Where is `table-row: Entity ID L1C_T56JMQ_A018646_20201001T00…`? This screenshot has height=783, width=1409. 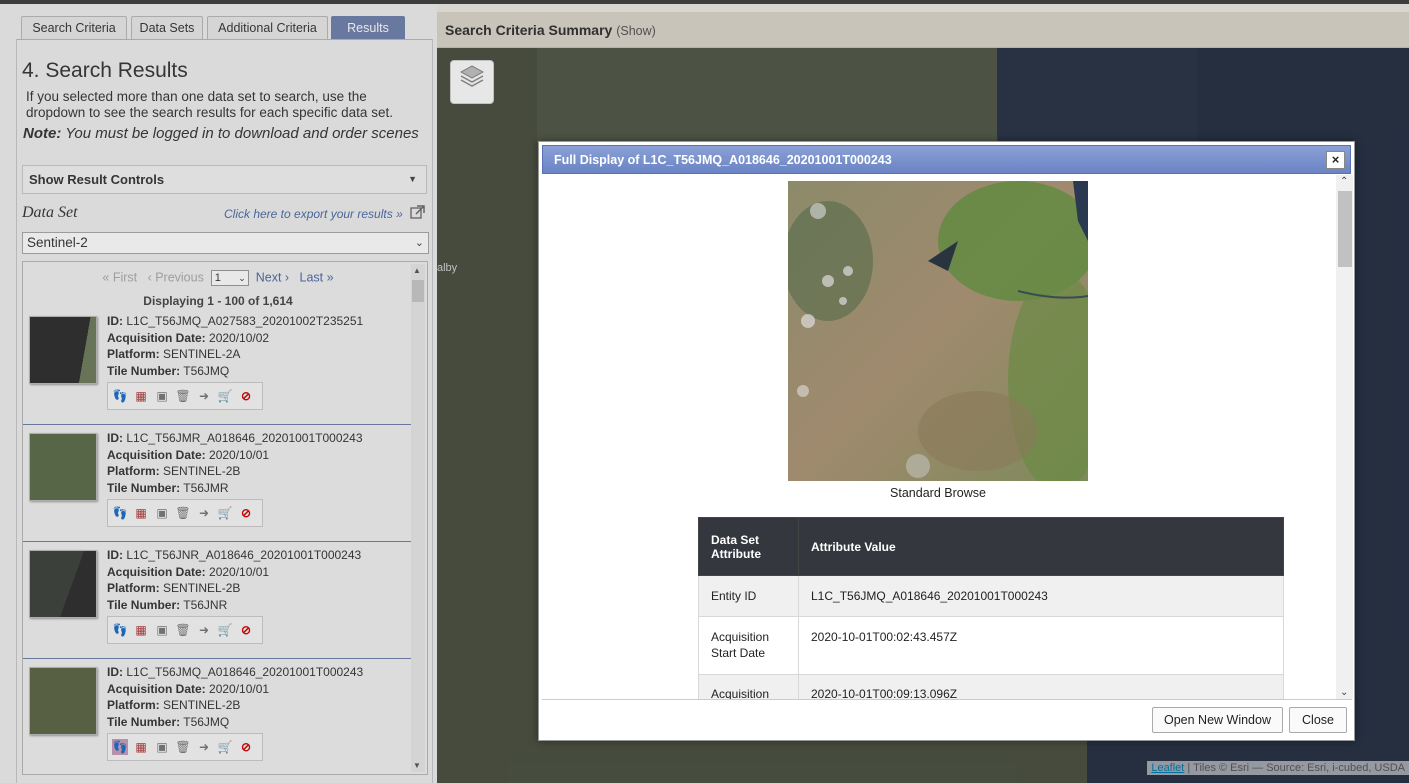 table-row: Entity ID L1C_T56JMQ_A018646_20201001T00… is located at coordinates (991, 596).